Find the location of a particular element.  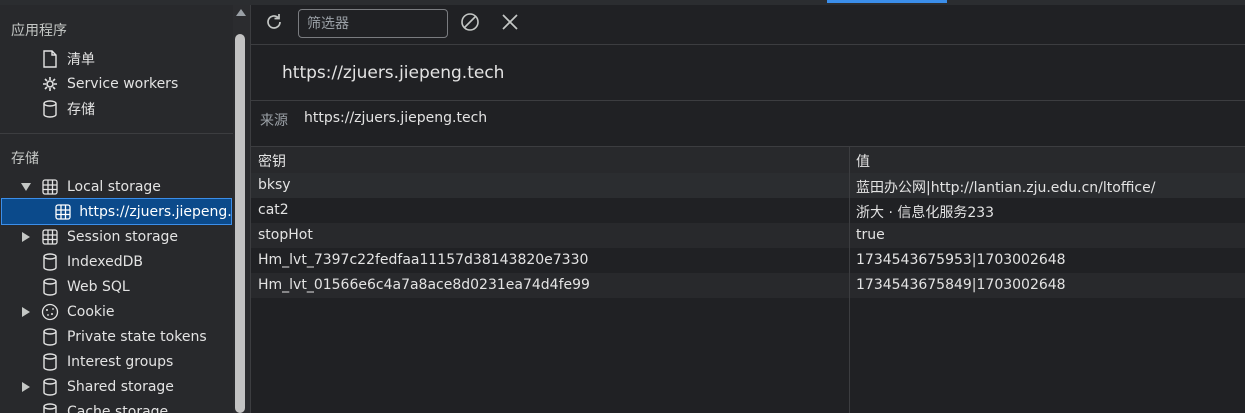

scroll-thumb is located at coordinates (240, 223).